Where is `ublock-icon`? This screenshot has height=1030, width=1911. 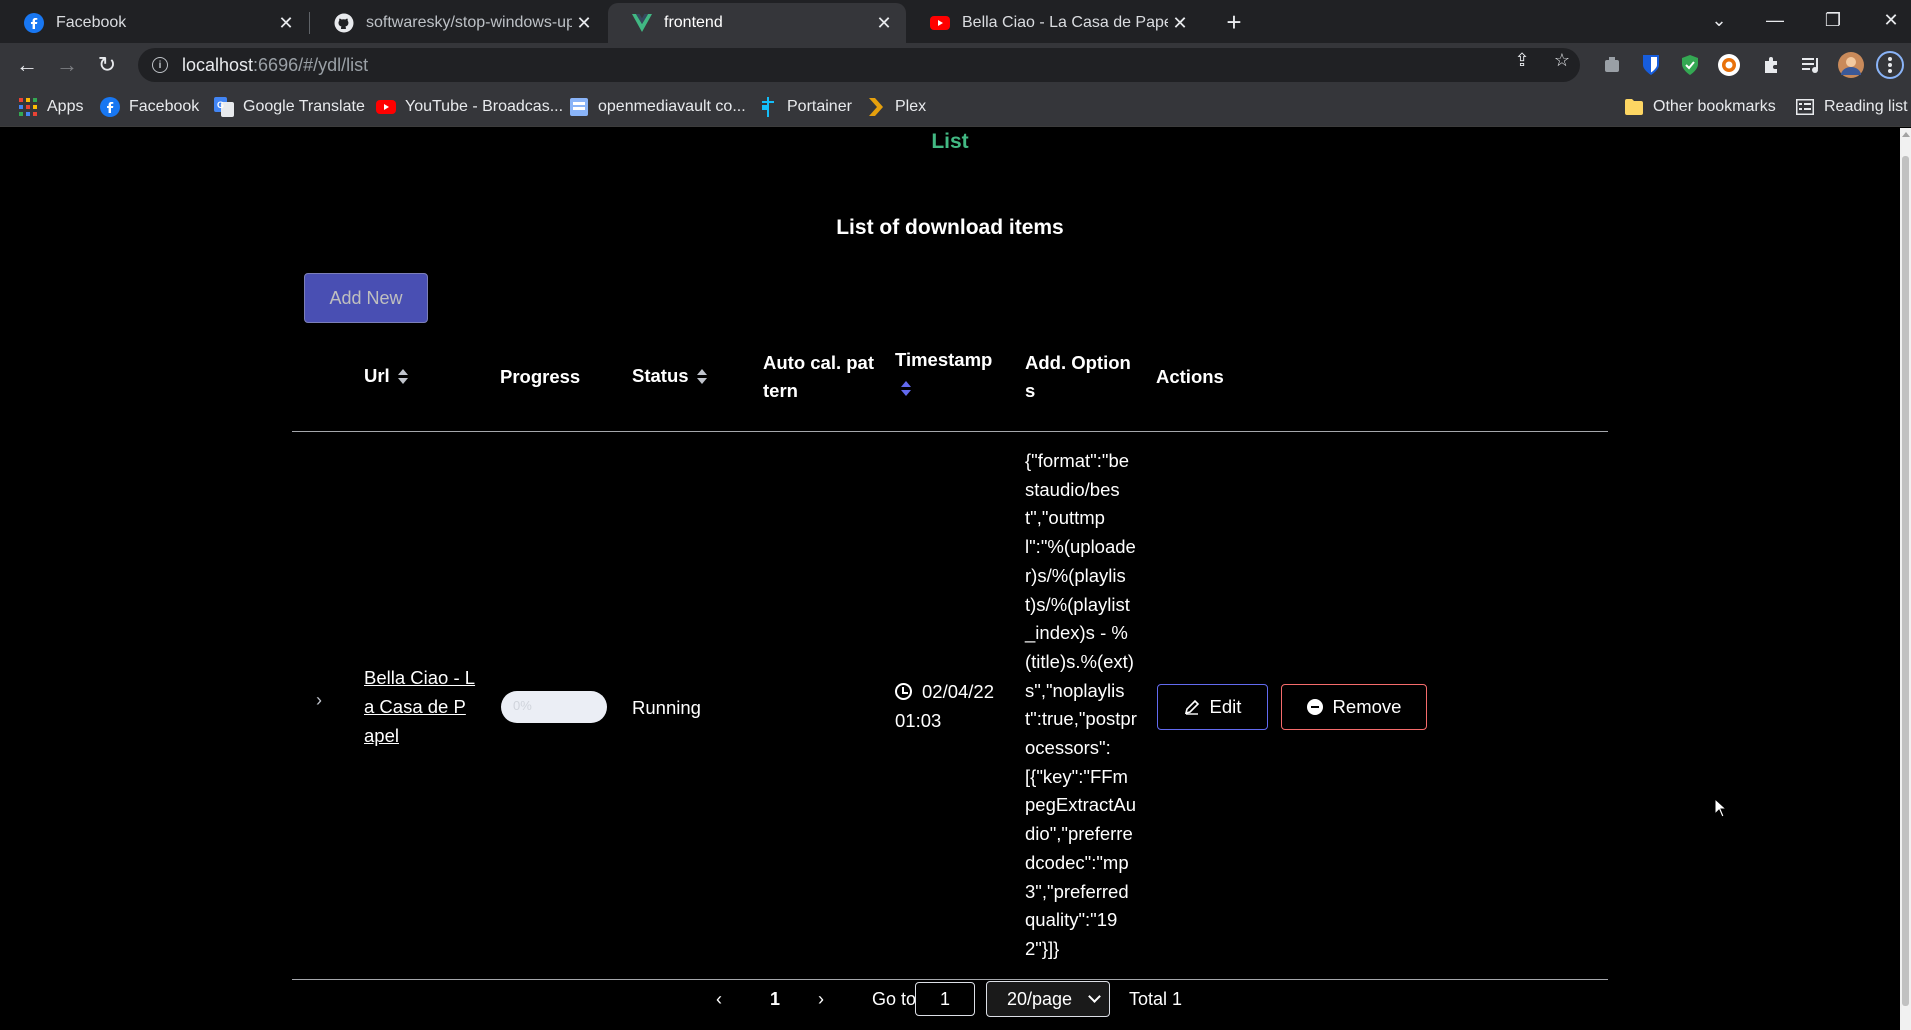
ublock-icon is located at coordinates (1729, 65).